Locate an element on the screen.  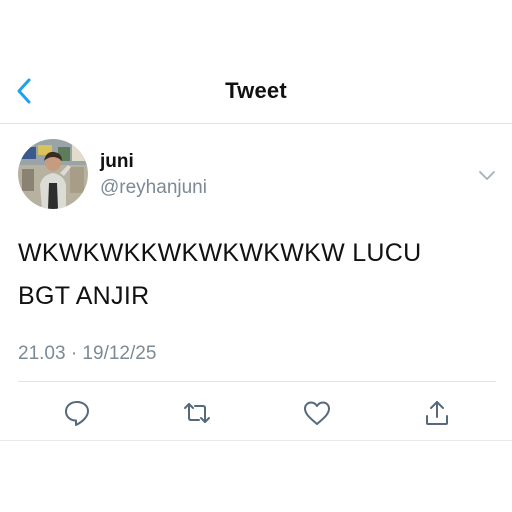
author-handle: @reyhanjuni is located at coordinates (153, 188).